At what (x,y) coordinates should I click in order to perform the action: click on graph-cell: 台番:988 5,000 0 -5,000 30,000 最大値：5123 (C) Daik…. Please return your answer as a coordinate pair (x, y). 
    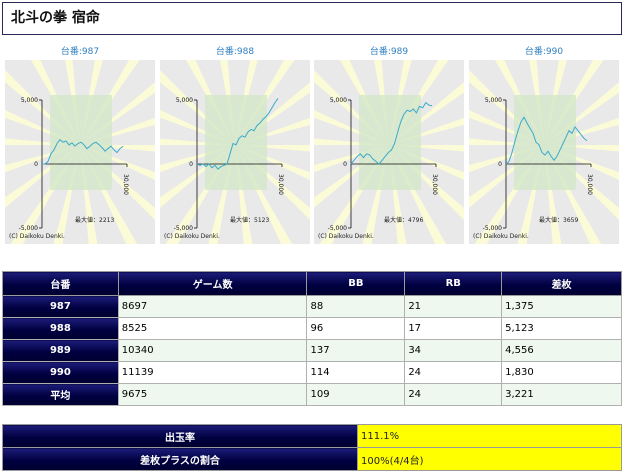
    Looking at the image, I should click on (235, 144).